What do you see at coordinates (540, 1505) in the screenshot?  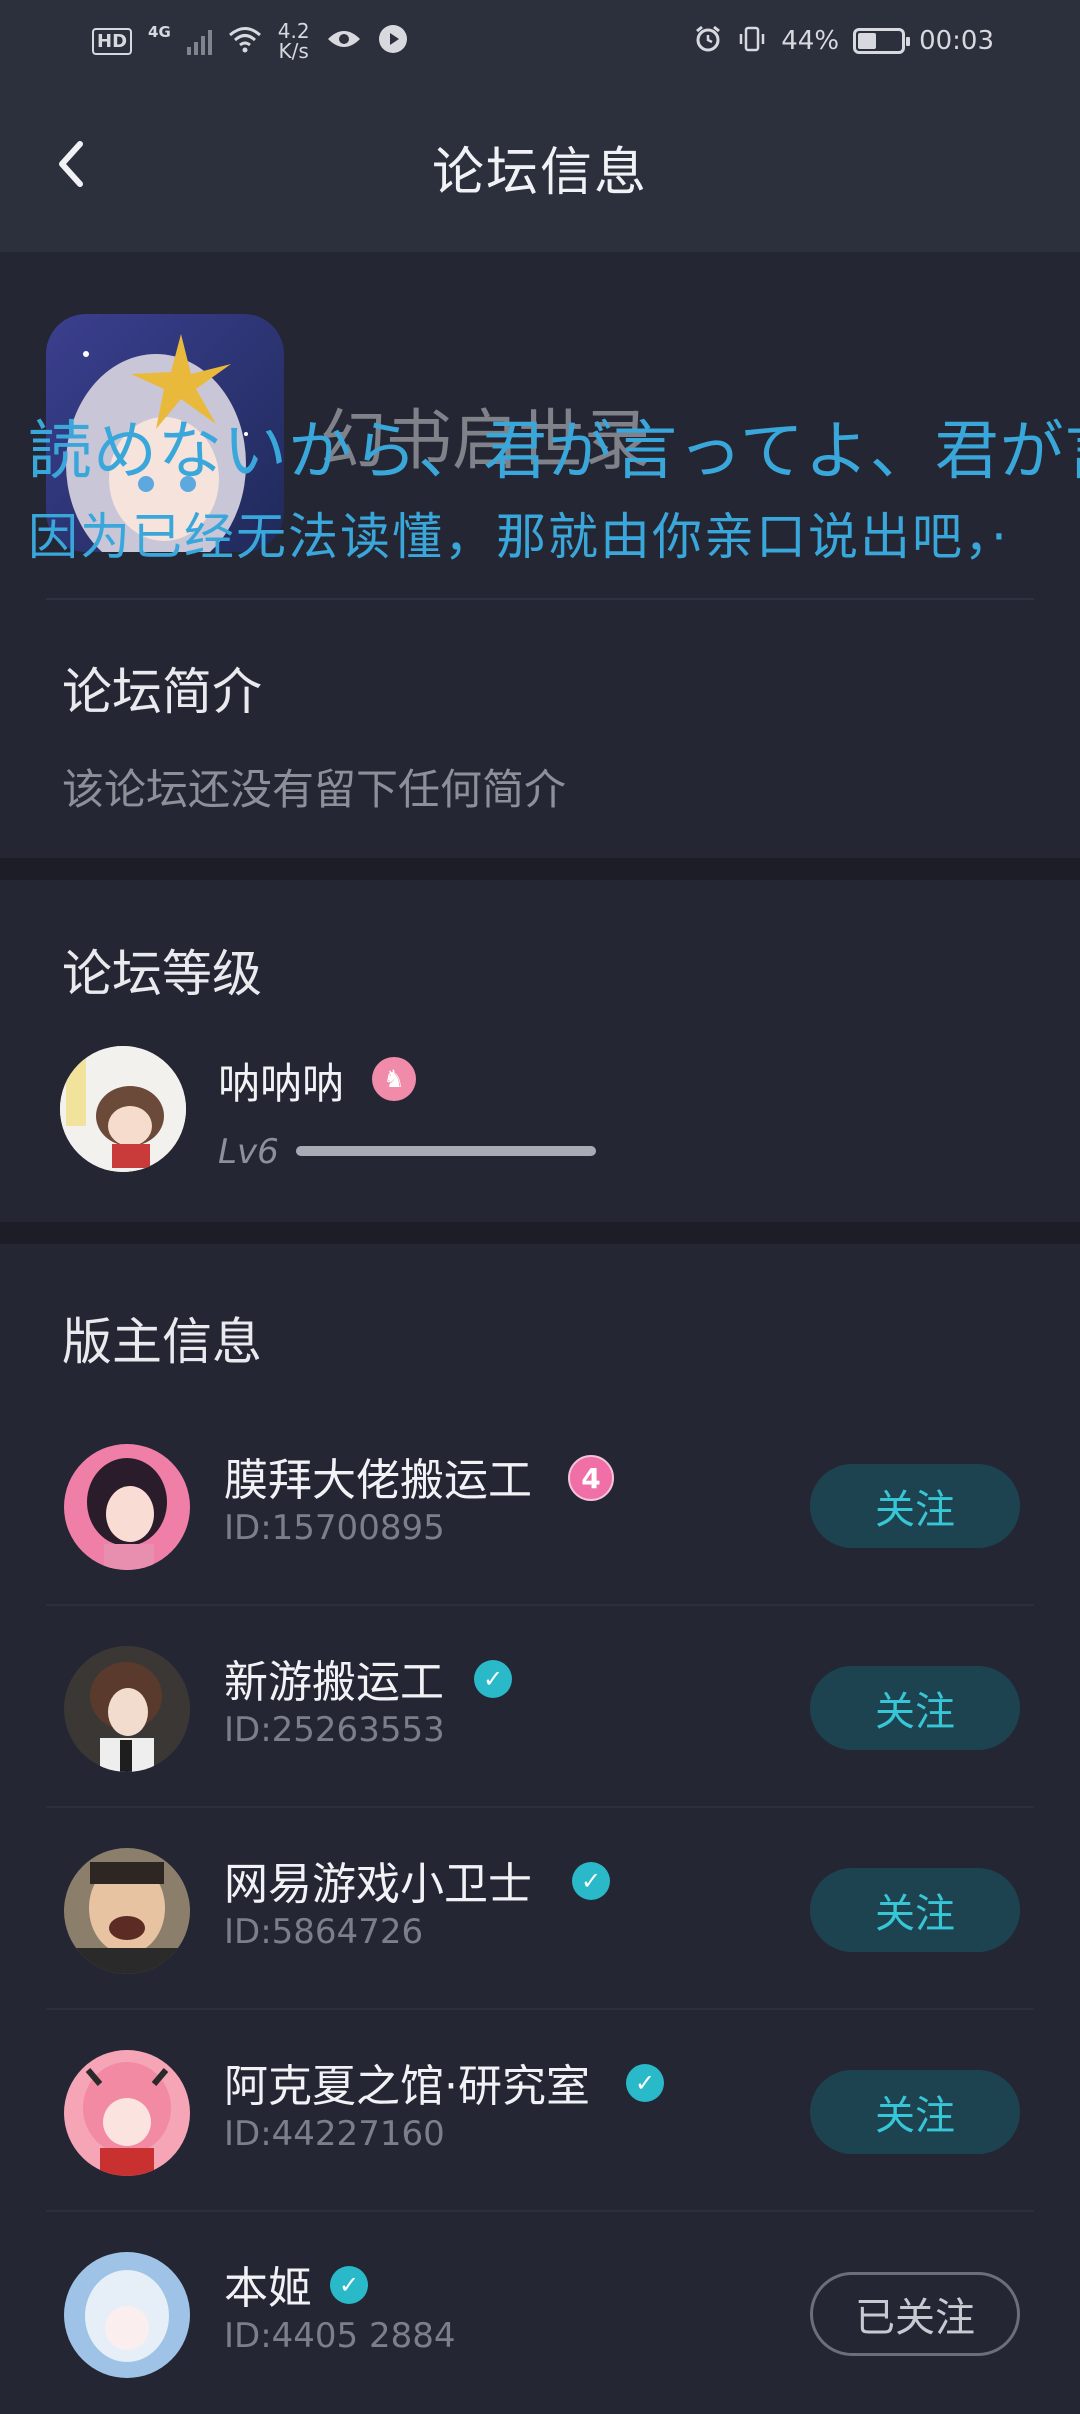 I see `moderator-row: 膜拜大佬搬运工 4 ID:15700895 关注` at bounding box center [540, 1505].